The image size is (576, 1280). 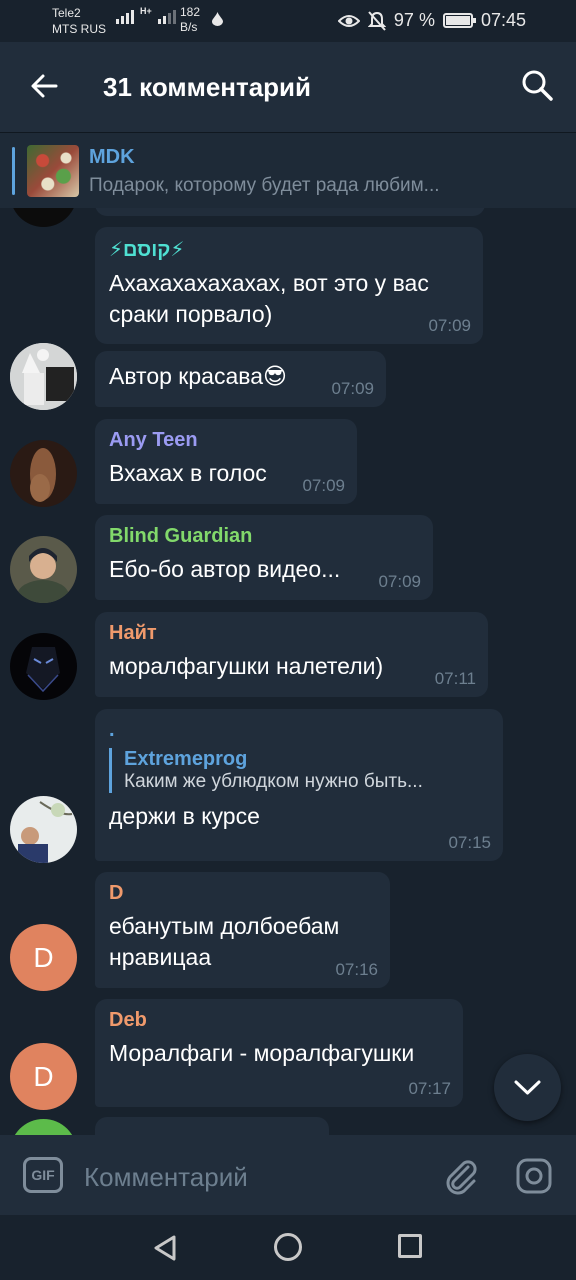 I want to click on message-text: Моралфаги - моралфагушки, so click(x=262, y=1053).